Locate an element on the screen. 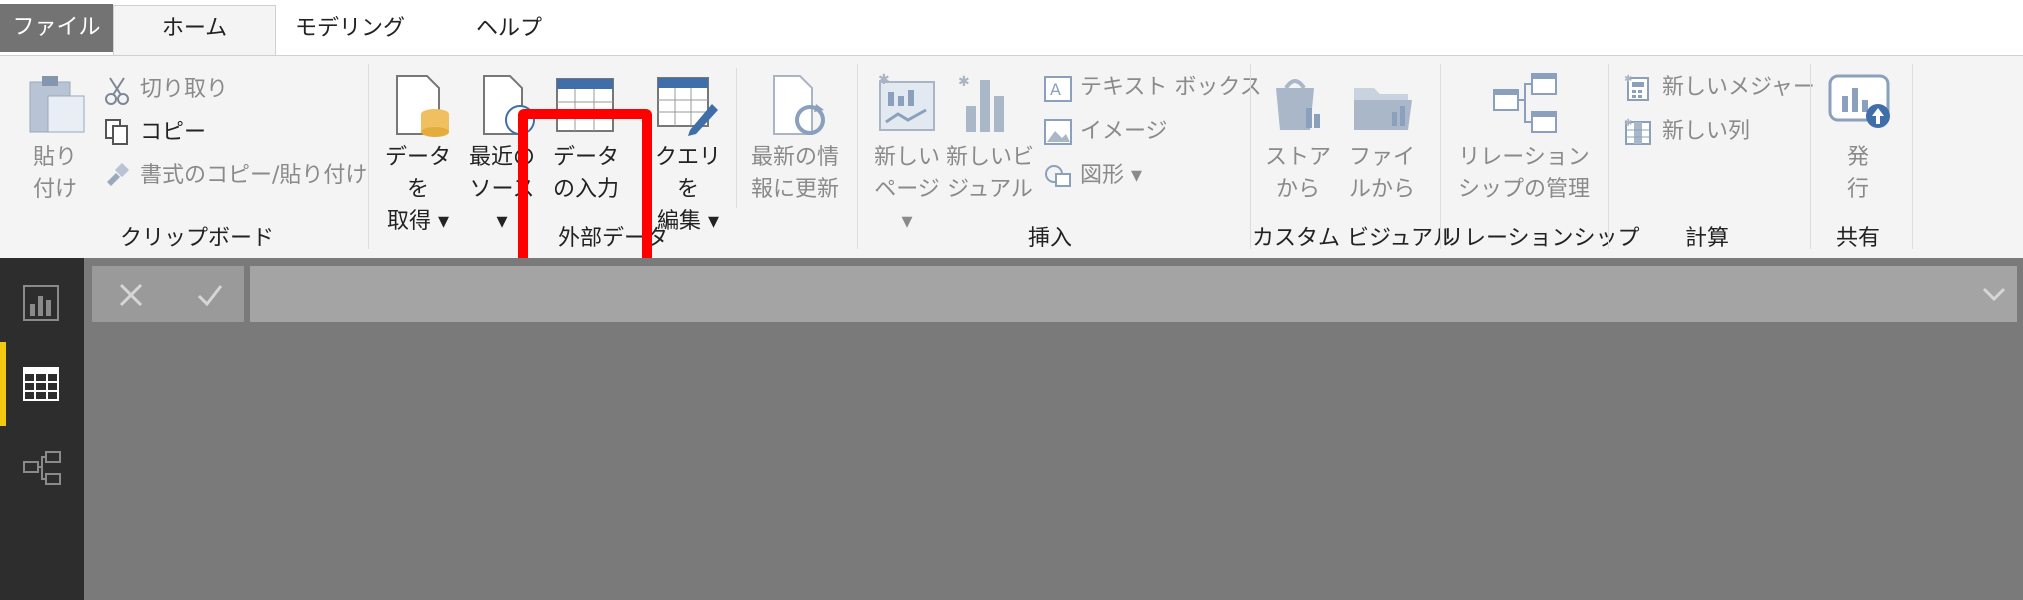 This screenshot has height=600, width=2023. shapes-icon is located at coordinates (1058, 176).